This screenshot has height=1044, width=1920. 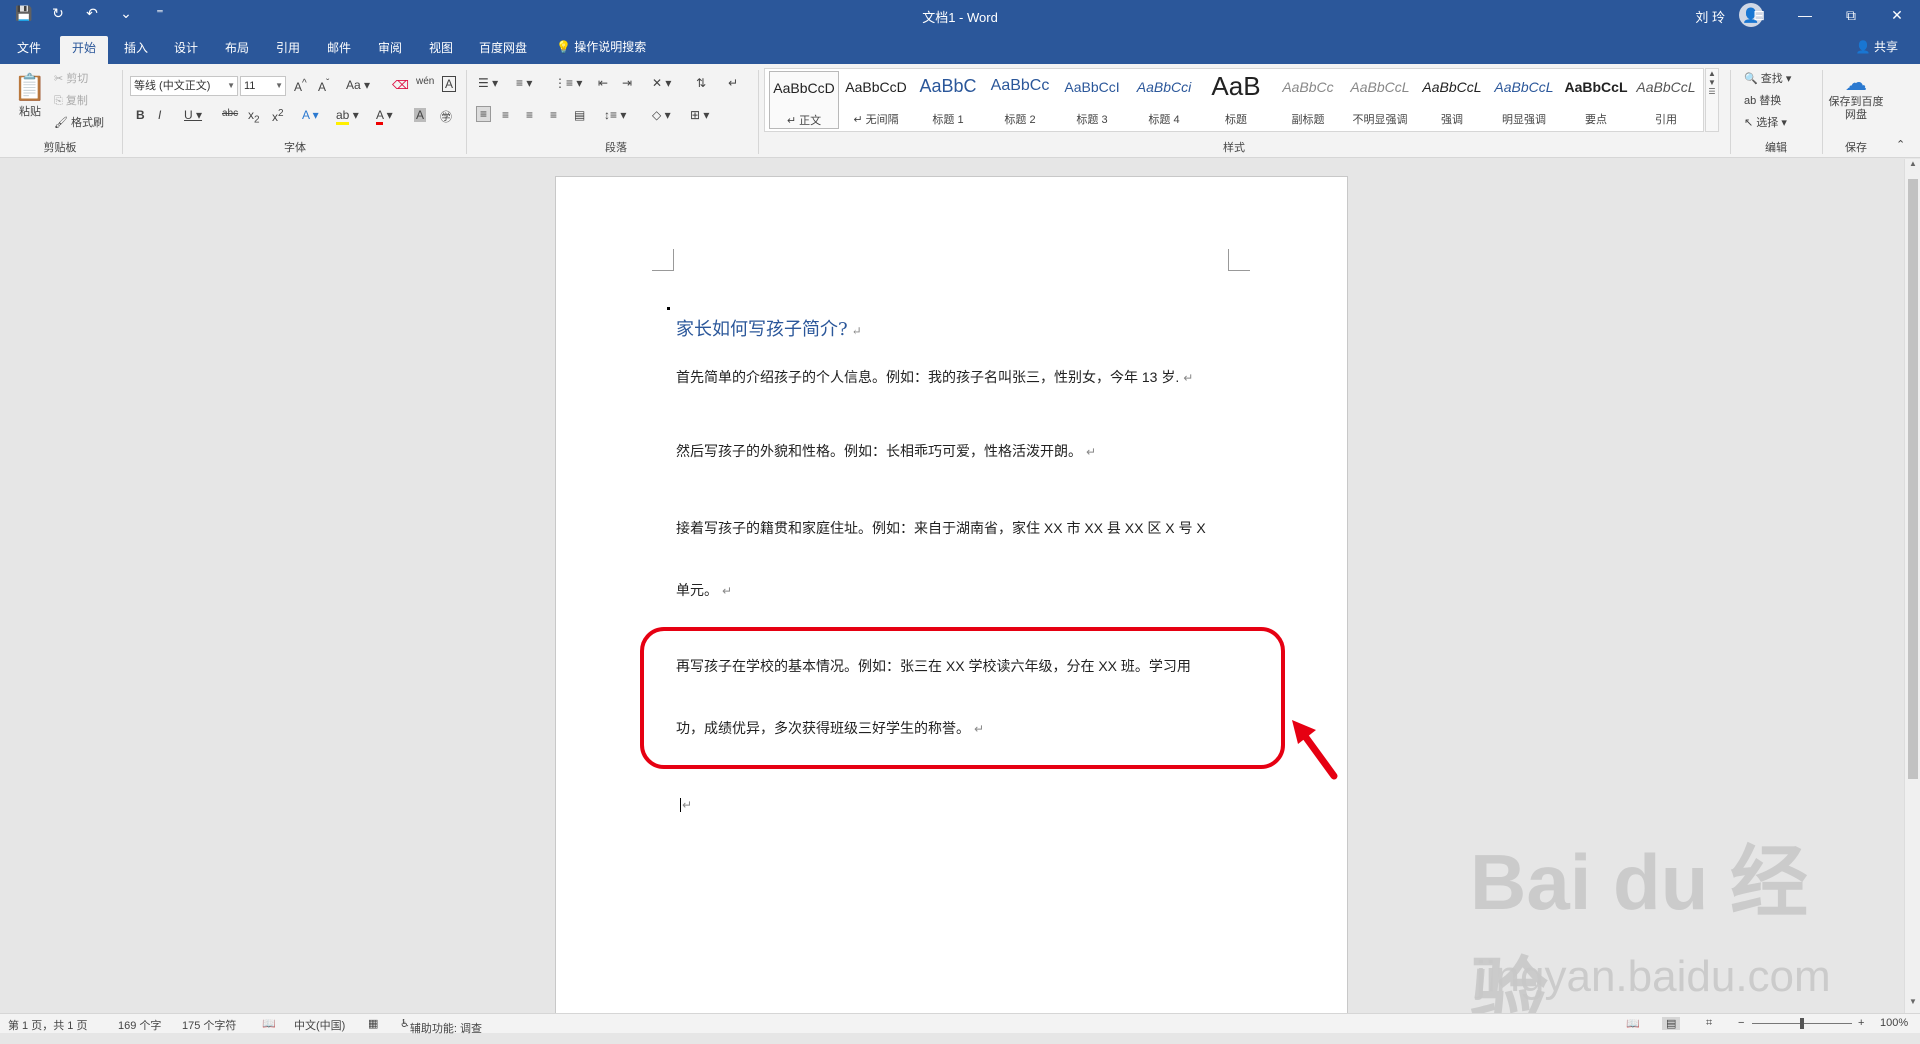 I want to click on style-subtle-emphasis: AaBbCcL 不明显强调, so click(x=1380, y=100).